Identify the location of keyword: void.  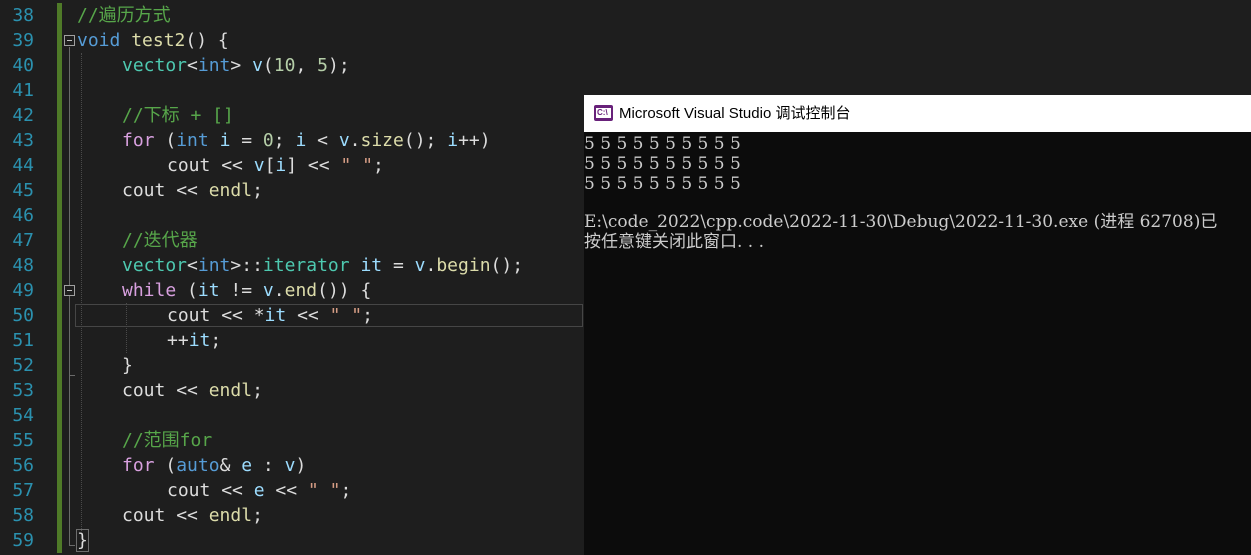
(99, 40).